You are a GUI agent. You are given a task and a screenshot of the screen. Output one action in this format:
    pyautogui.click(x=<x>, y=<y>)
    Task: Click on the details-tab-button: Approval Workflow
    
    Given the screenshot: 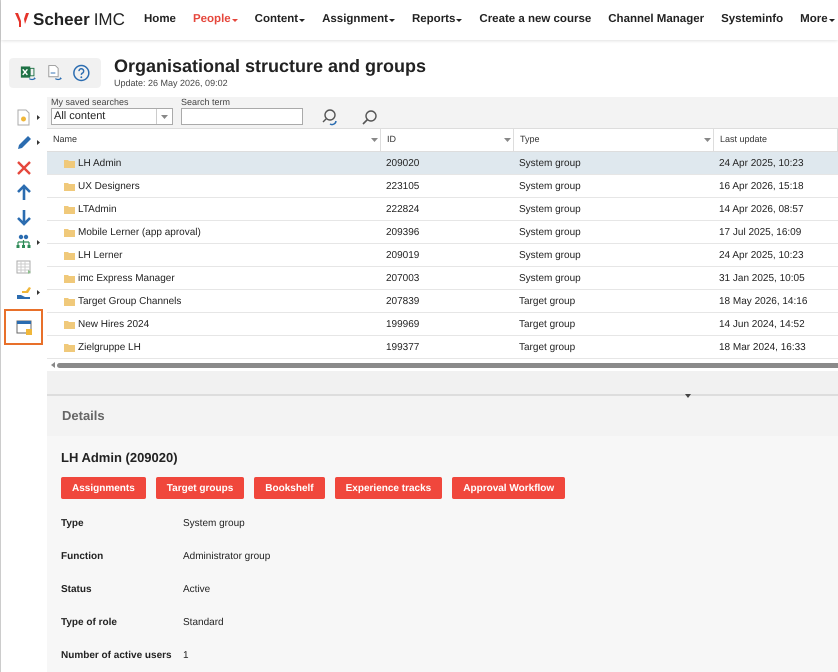 What is the action you would take?
    pyautogui.click(x=509, y=488)
    